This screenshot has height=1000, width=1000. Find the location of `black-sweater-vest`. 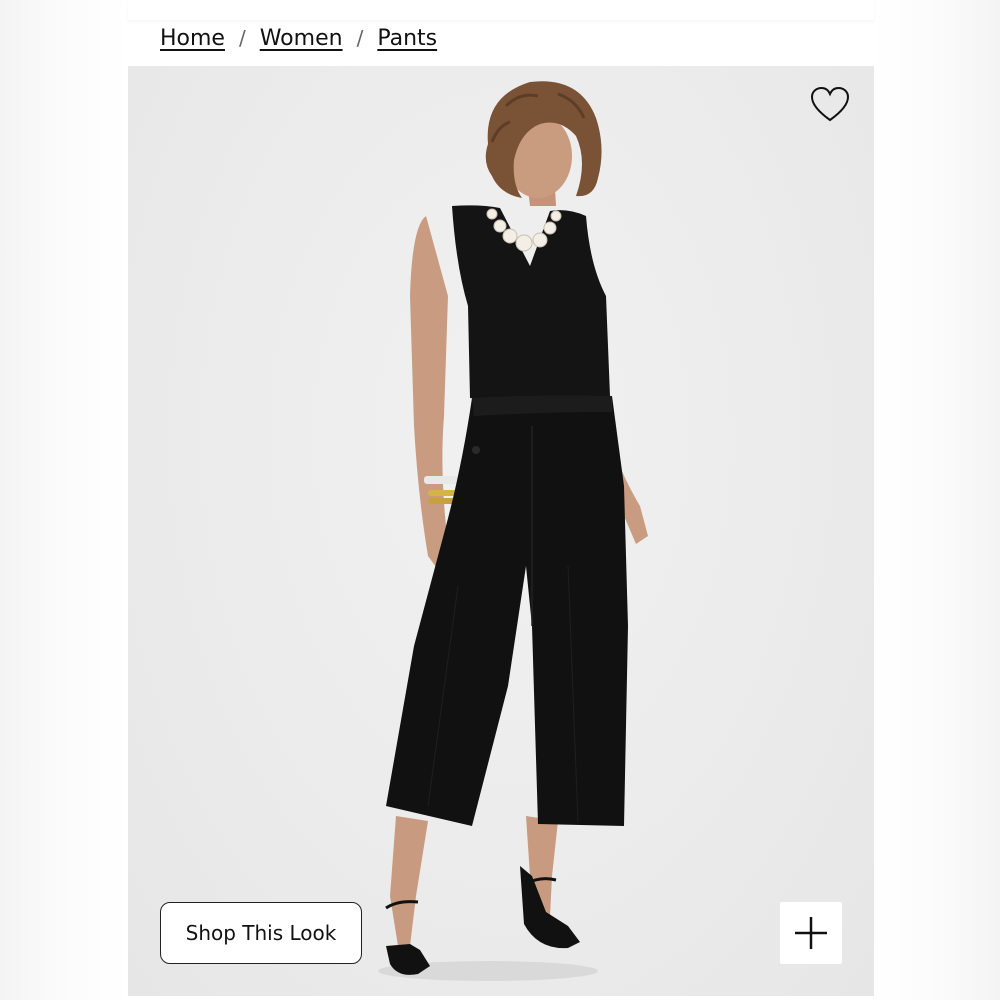

black-sweater-vest is located at coordinates (531, 303).